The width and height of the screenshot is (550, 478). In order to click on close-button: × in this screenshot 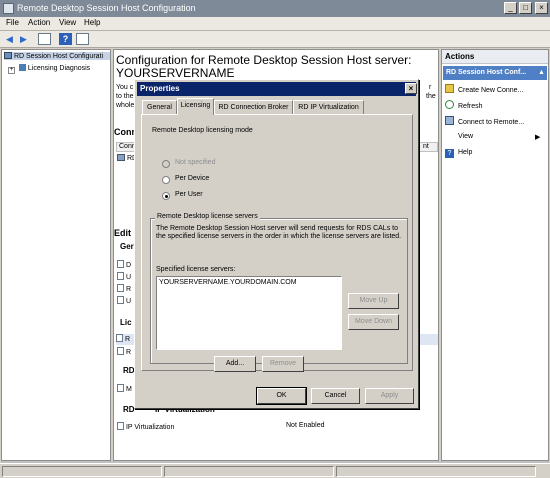, I will do `click(541, 8)`.